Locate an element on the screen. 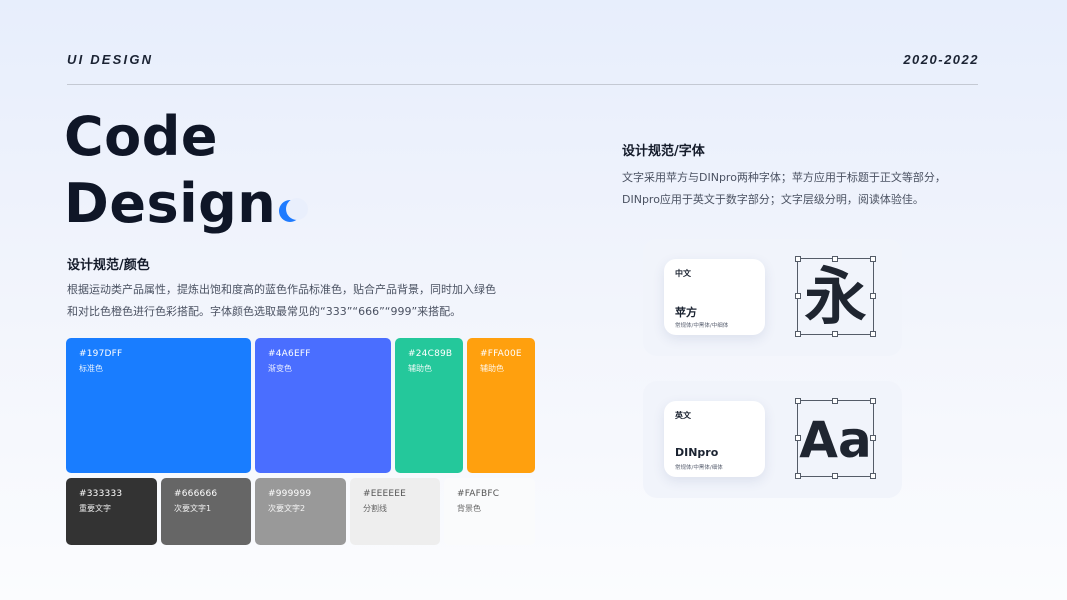 The height and width of the screenshot is (600, 1067). swatch-name: 分割线 is located at coordinates (375, 508).